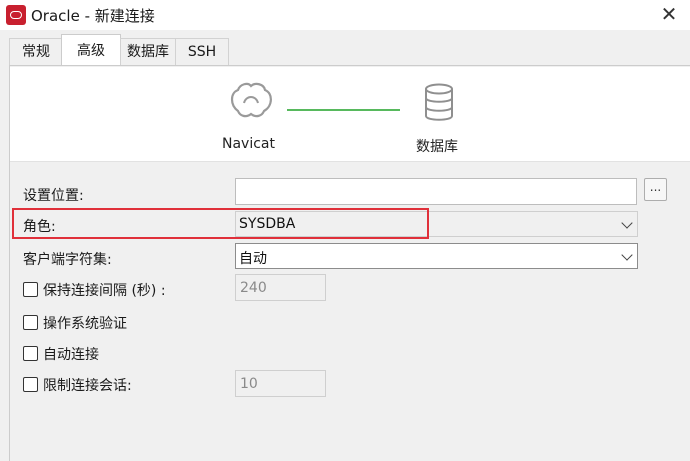  I want to click on keepalive-checkbox, so click(30, 289).